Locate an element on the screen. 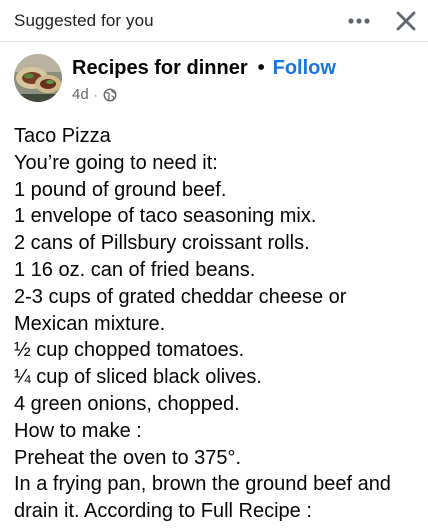 This screenshot has width=428, height=528. more-options-button is located at coordinates (359, 21).